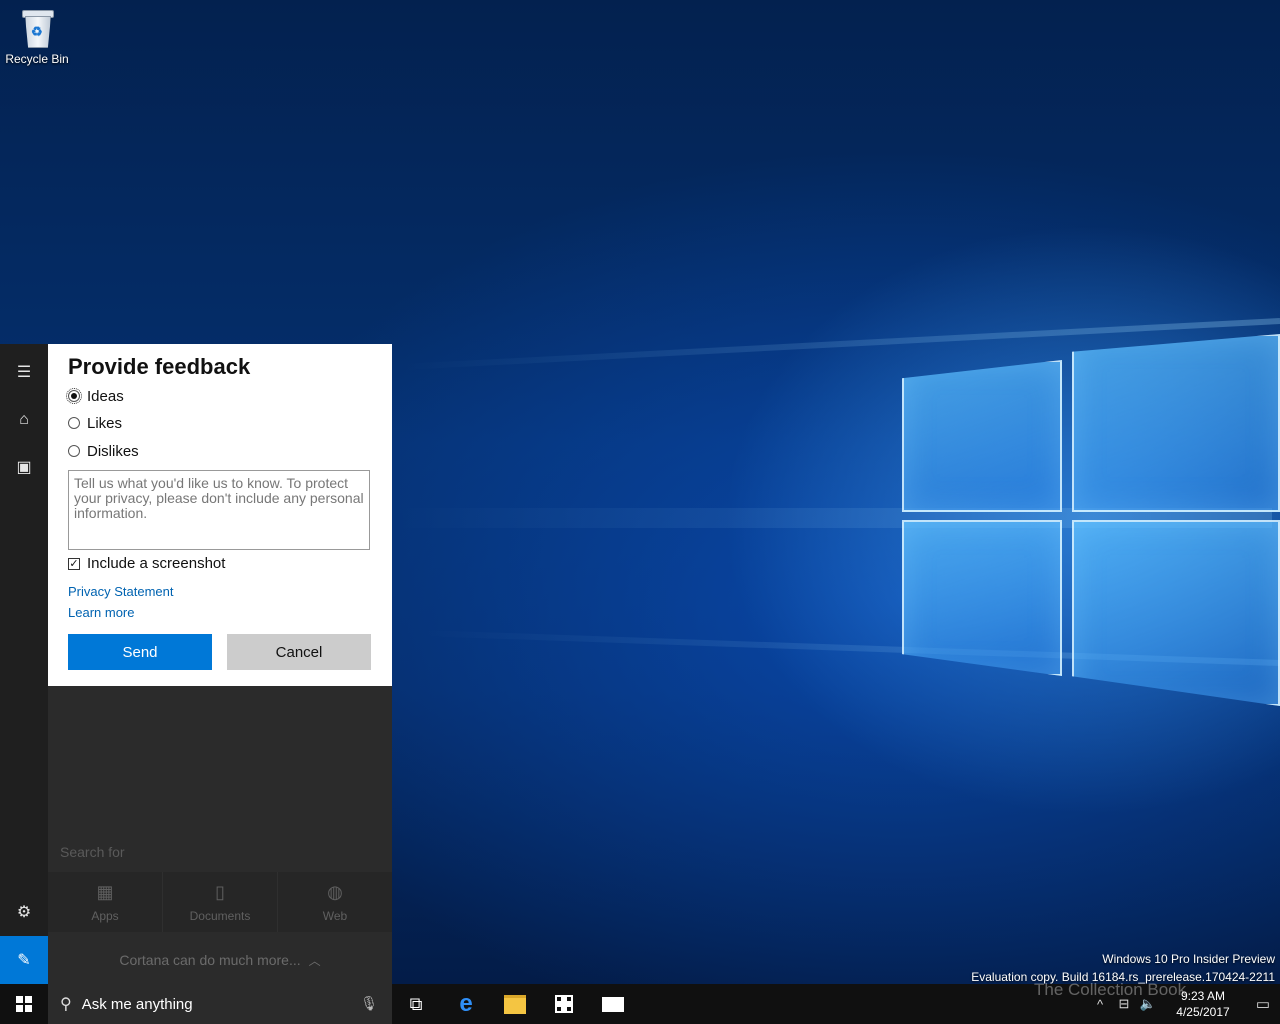  I want to click on watermark-text: The Collection Book, so click(1110, 989).